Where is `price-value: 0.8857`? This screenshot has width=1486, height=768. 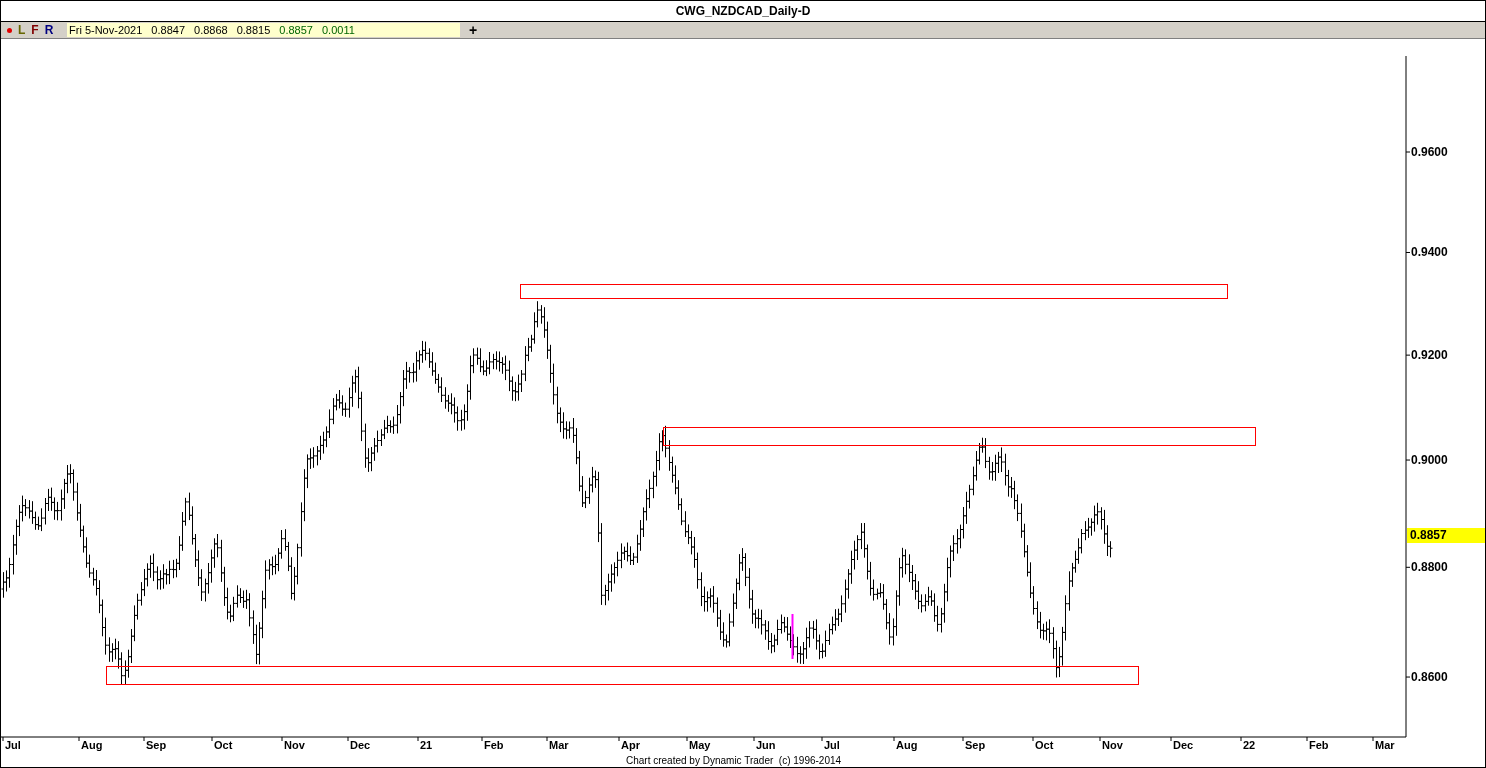
price-value: 0.8857 is located at coordinates (296, 30).